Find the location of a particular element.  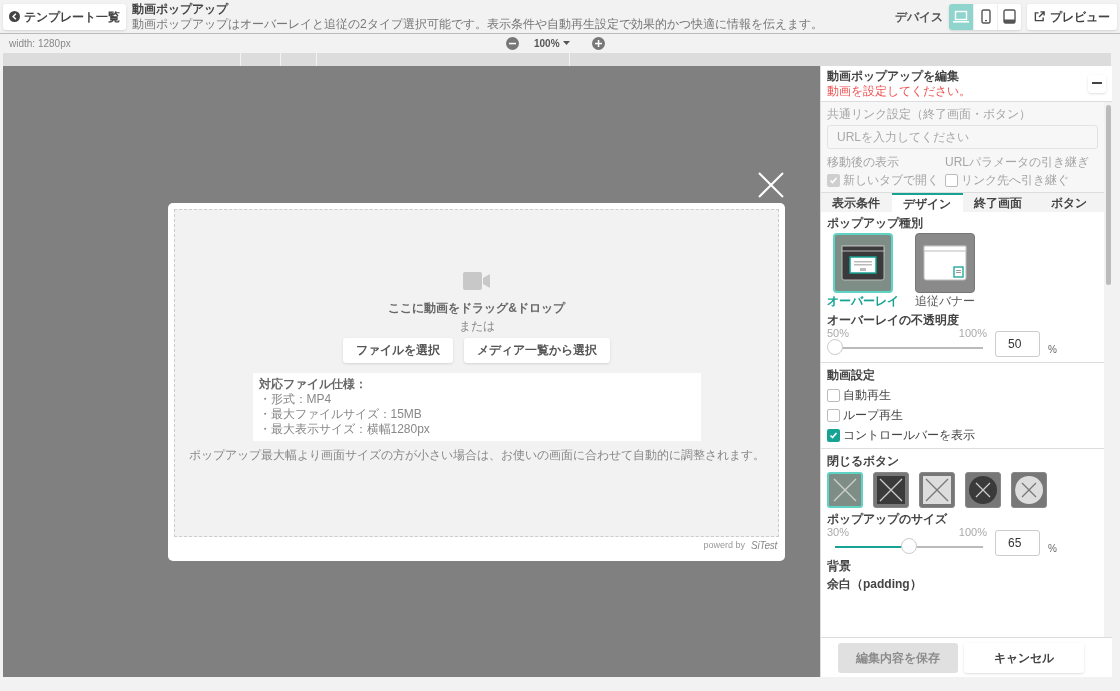

close-icon is located at coordinates (771, 185).